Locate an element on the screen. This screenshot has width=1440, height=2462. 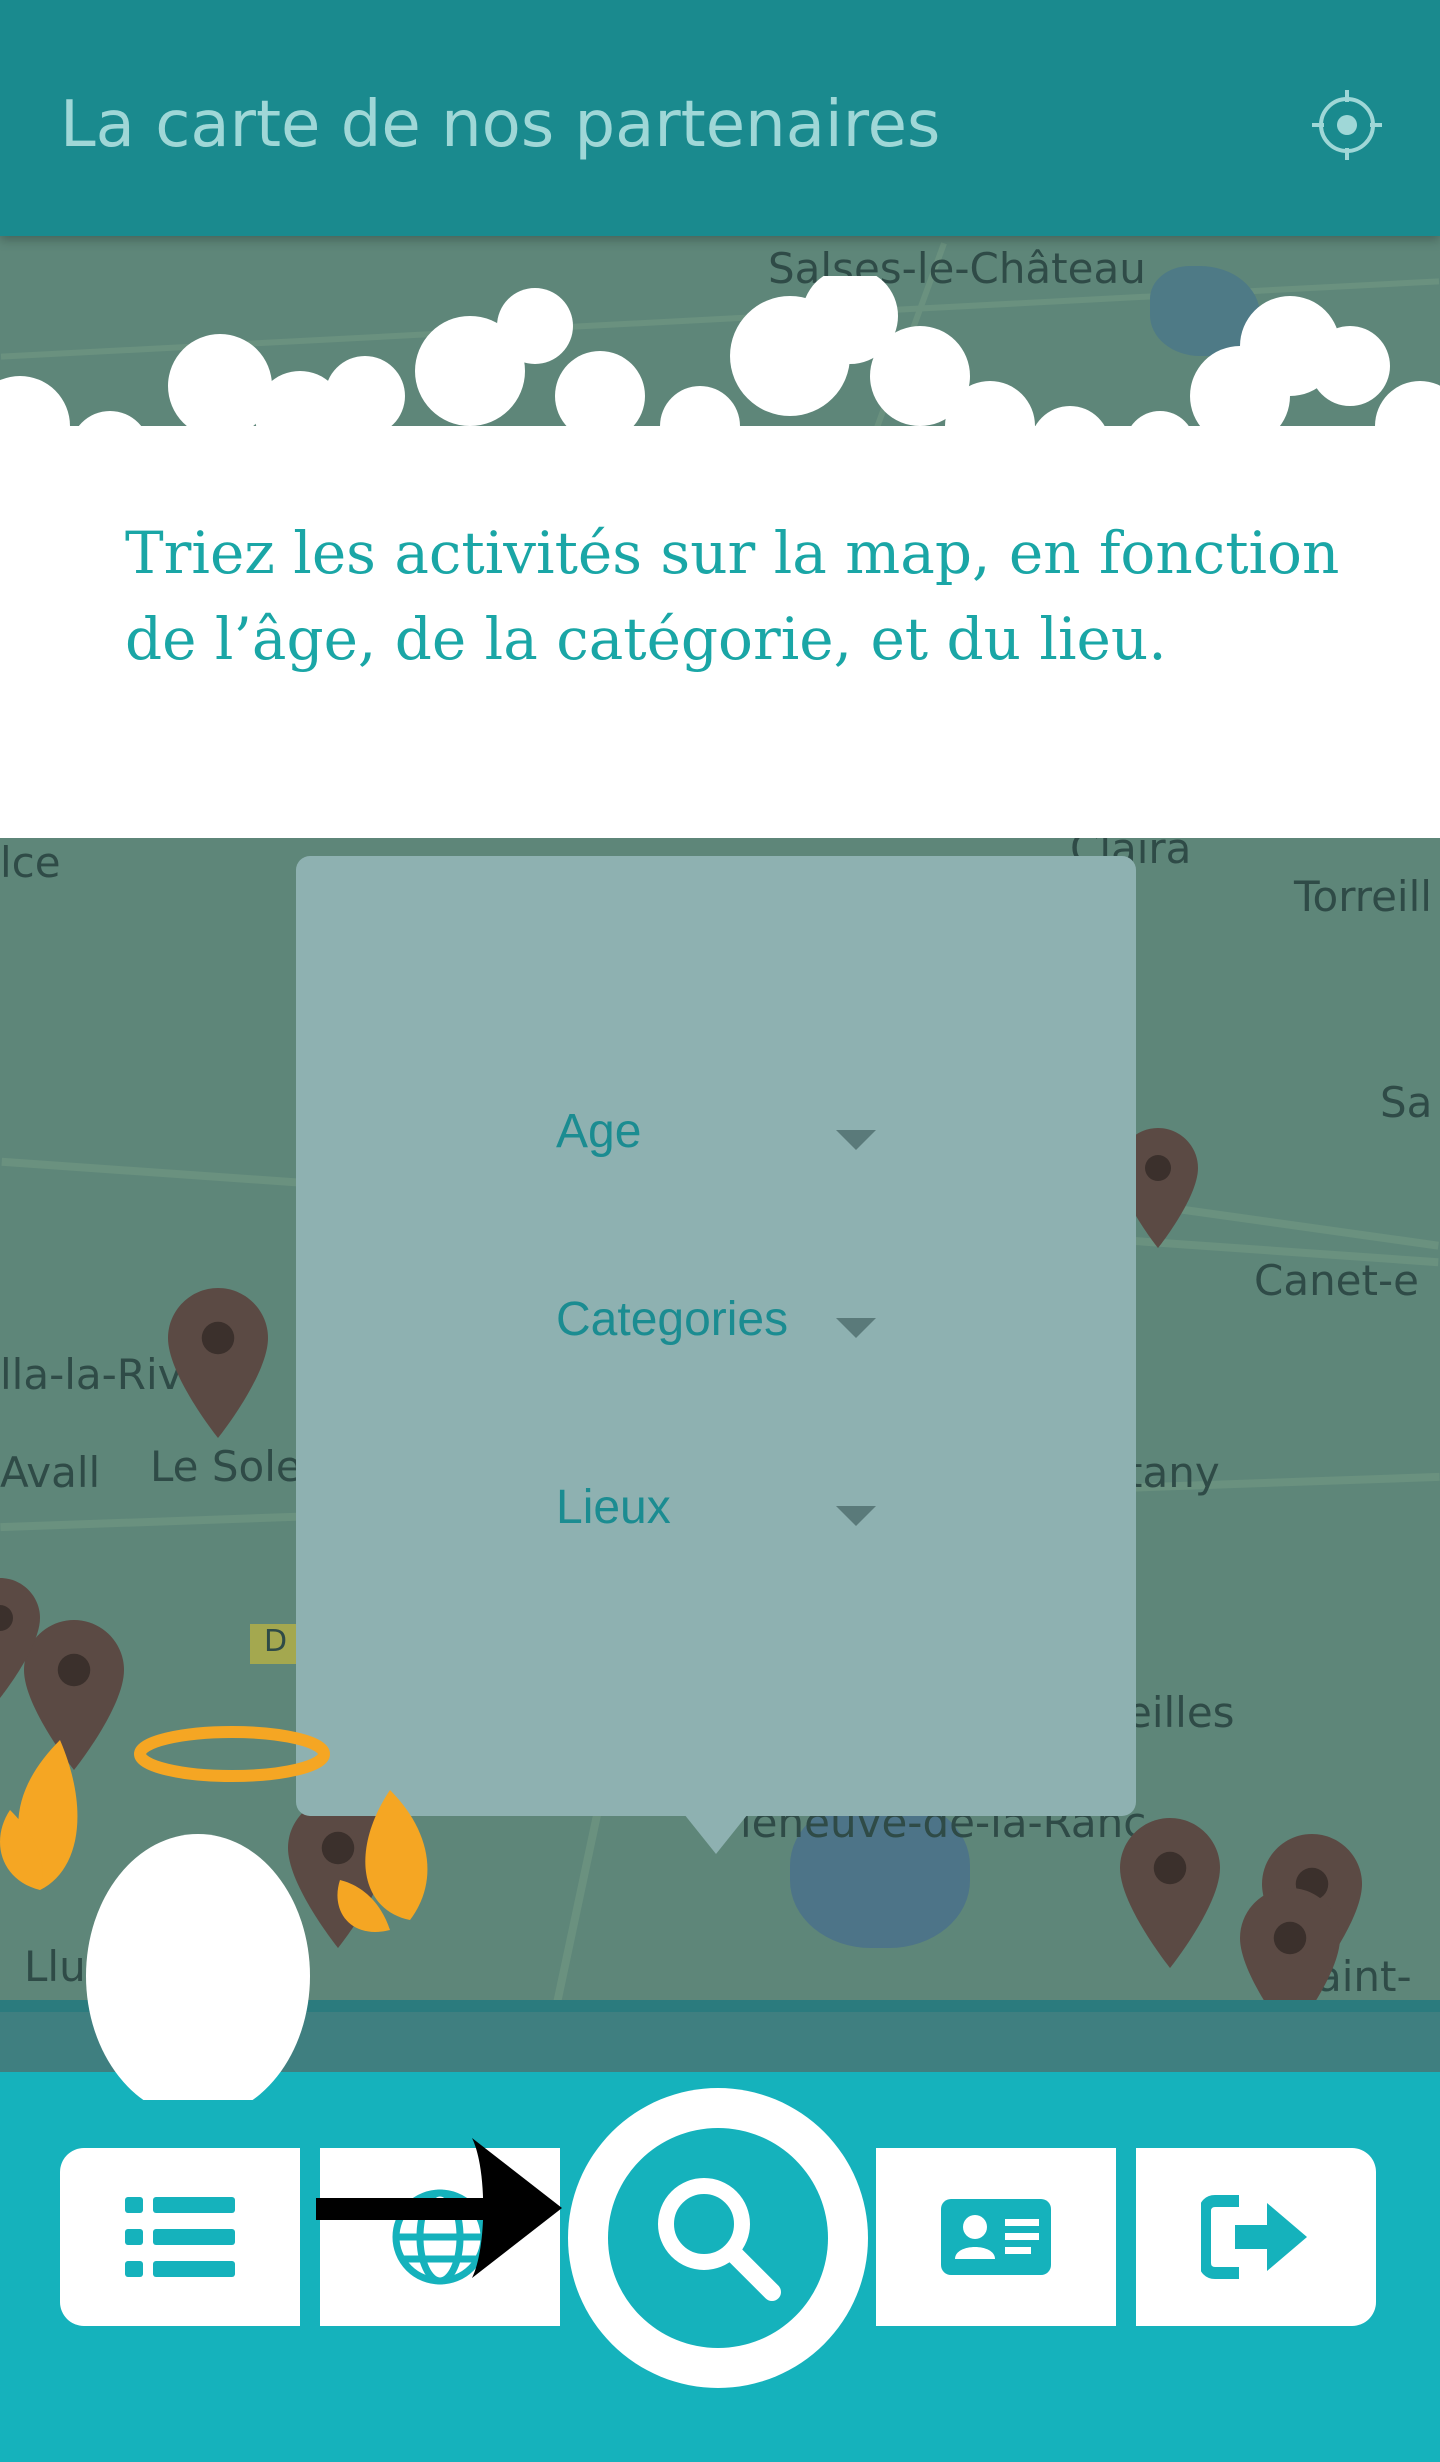
nav-contact-button is located at coordinates (996, 2237).